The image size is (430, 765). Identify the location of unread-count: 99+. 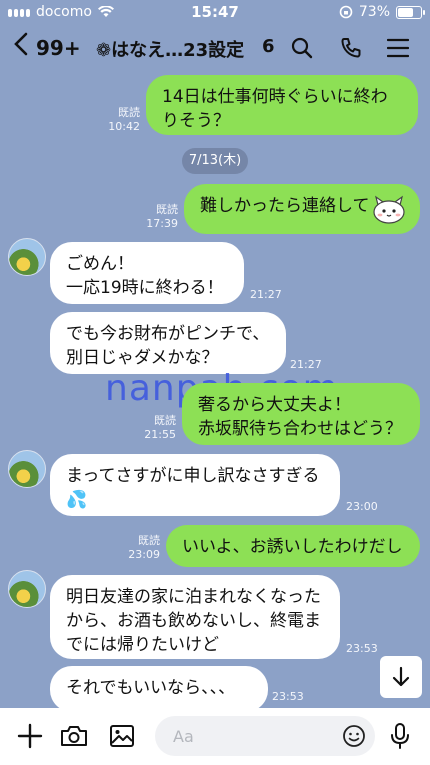
(58, 48).